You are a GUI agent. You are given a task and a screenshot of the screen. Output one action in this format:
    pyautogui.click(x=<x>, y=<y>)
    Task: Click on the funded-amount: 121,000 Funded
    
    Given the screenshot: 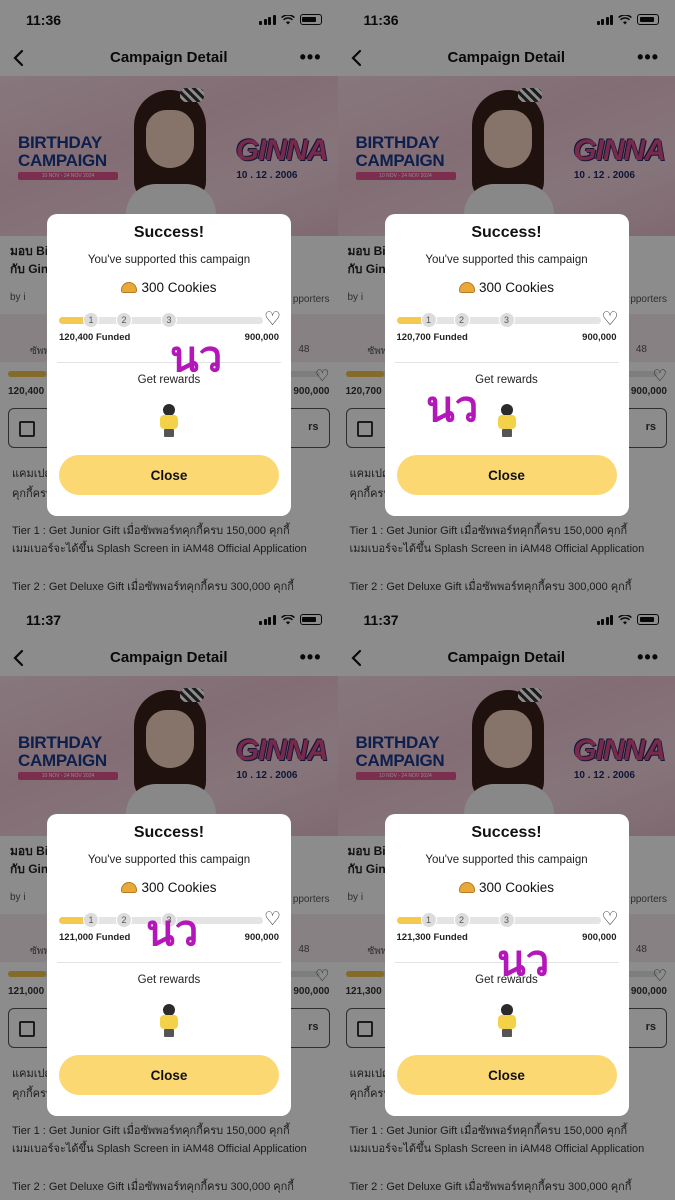 What is the action you would take?
    pyautogui.click(x=95, y=937)
    